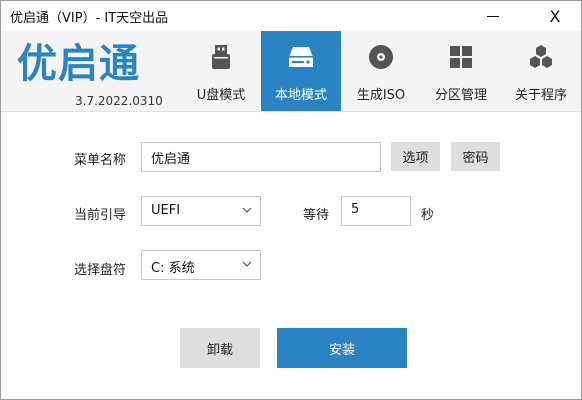  What do you see at coordinates (415, 156) in the screenshot?
I see `options-button: 选项` at bounding box center [415, 156].